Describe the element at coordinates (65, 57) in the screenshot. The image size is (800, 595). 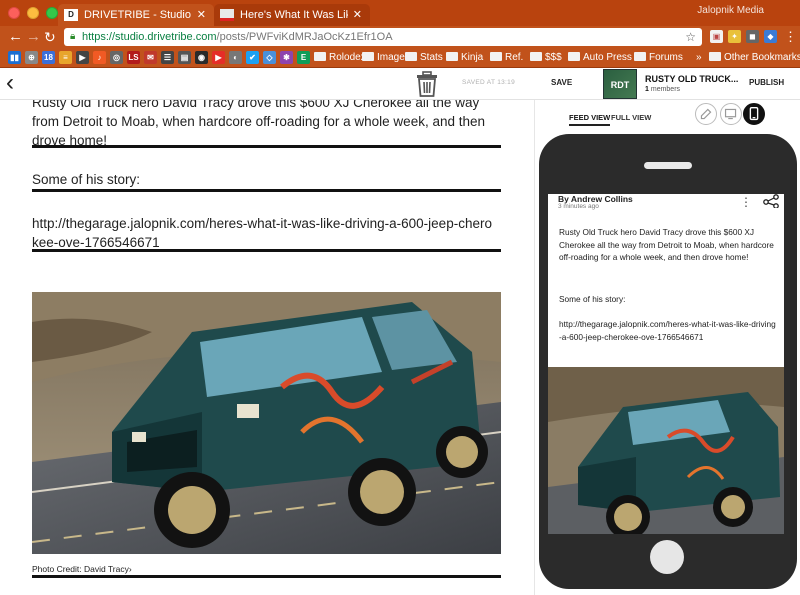
I see `bookmark-icon: ≡` at that location.